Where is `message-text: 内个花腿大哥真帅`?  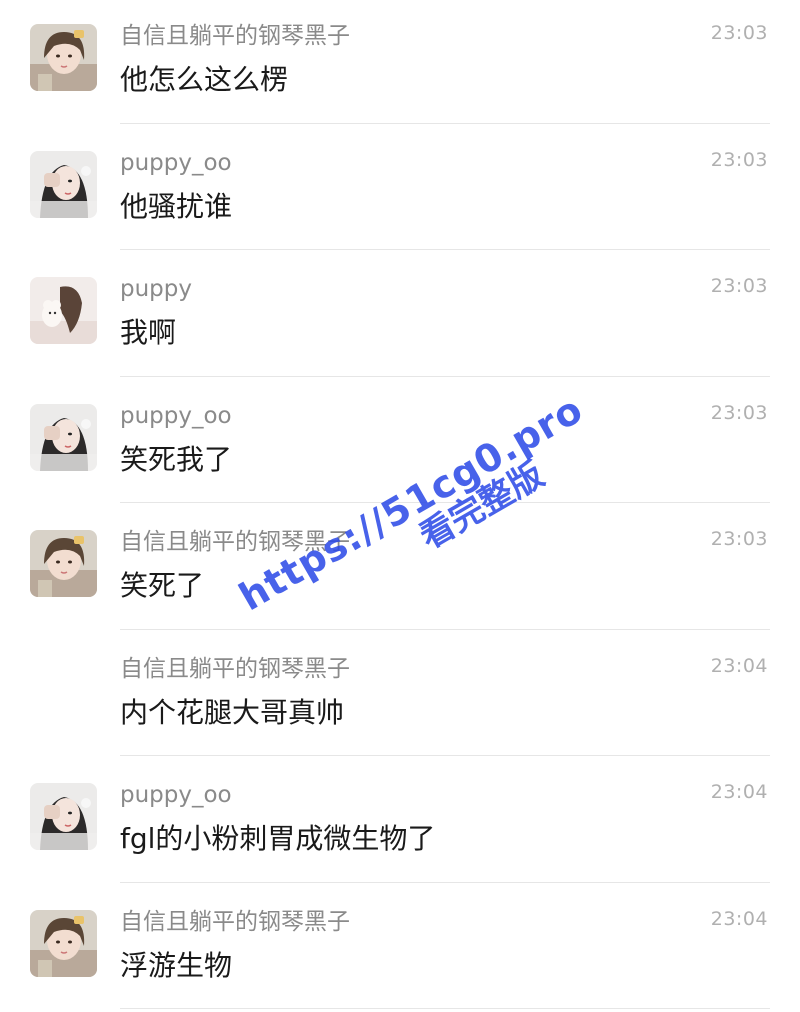
message-text: 内个花腿大哥真帅 is located at coordinates (232, 713).